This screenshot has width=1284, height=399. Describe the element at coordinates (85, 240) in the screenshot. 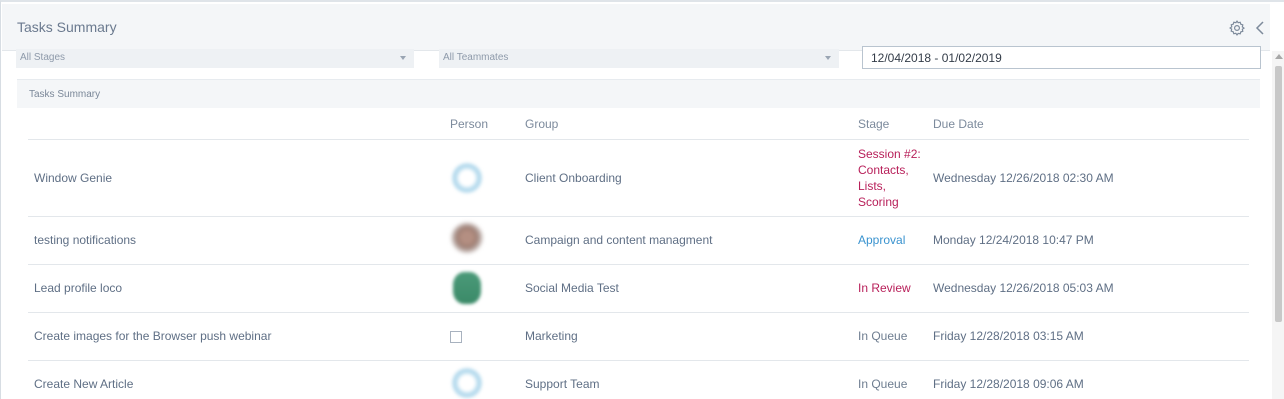

I see `task-name: testing notifications` at that location.